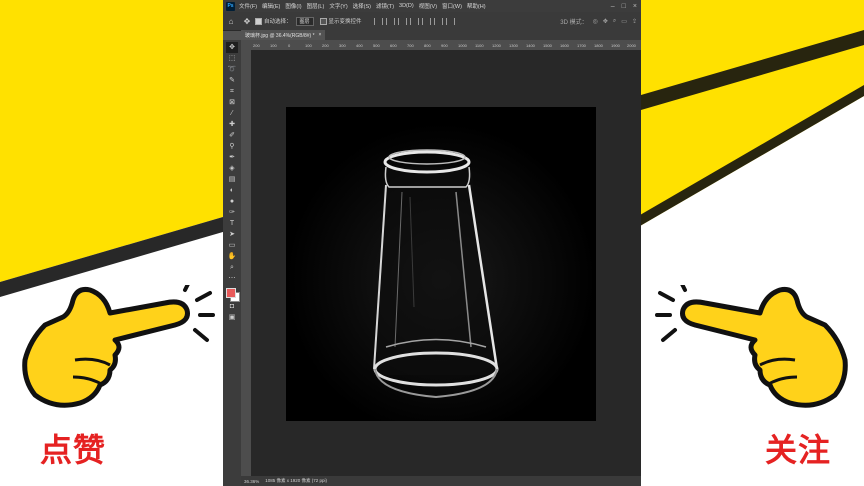 The width and height of the screenshot is (864, 486). Describe the element at coordinates (631, 45) in the screenshot. I see `ruler-tick: 2000` at that location.